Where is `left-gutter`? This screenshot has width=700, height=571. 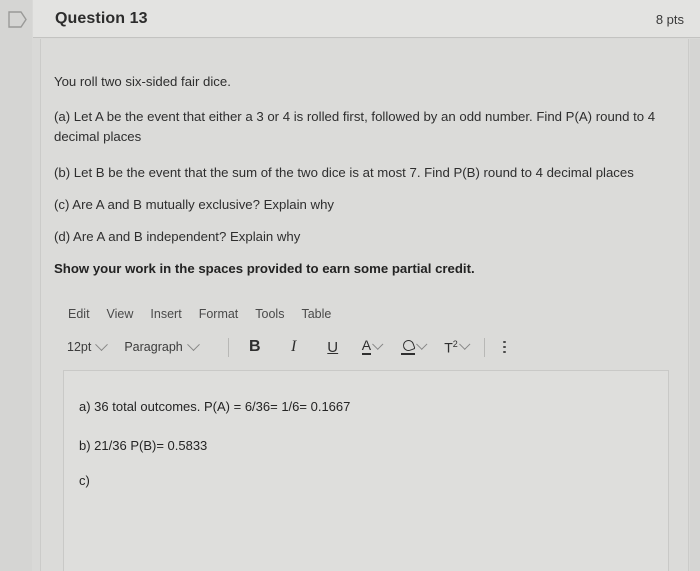
left-gutter is located at coordinates (16, 285).